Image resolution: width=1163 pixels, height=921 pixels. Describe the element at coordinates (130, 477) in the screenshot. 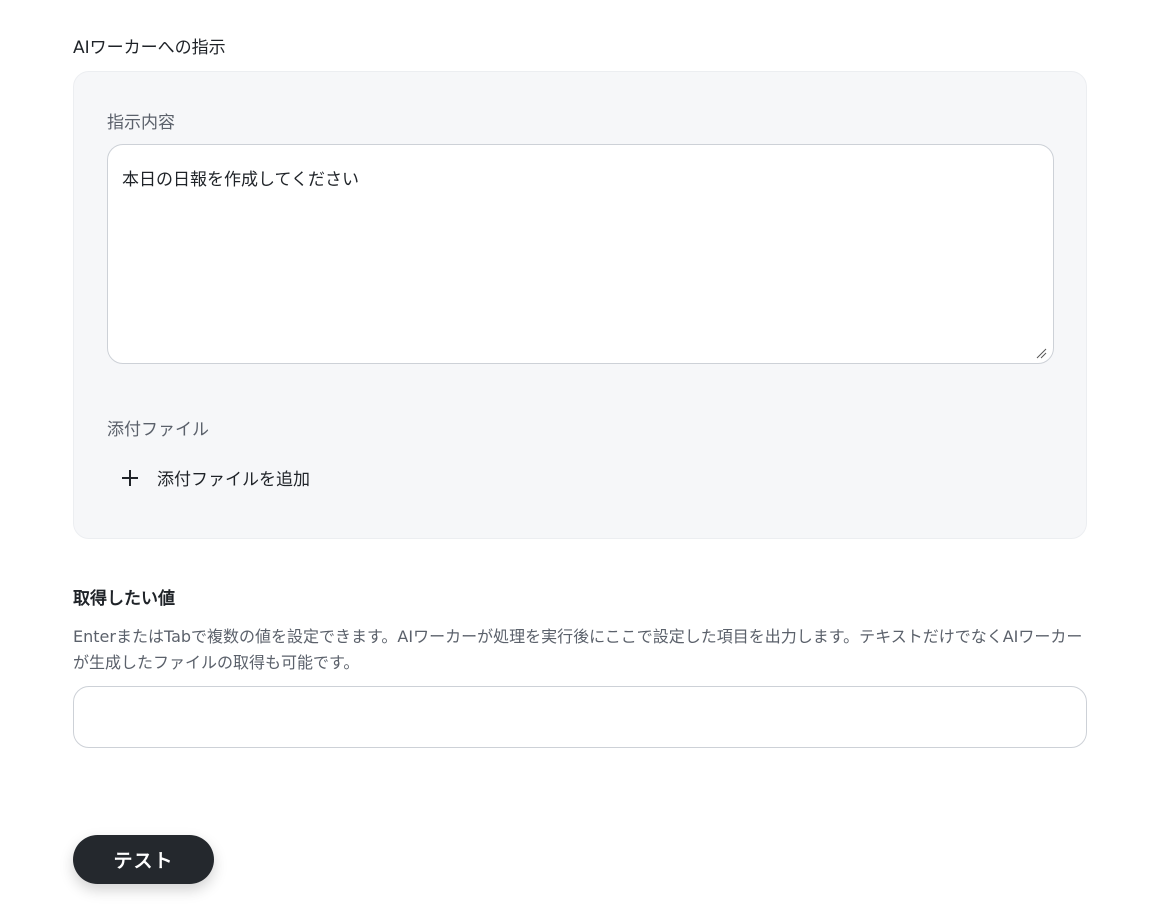

I see `plus-icon` at that location.